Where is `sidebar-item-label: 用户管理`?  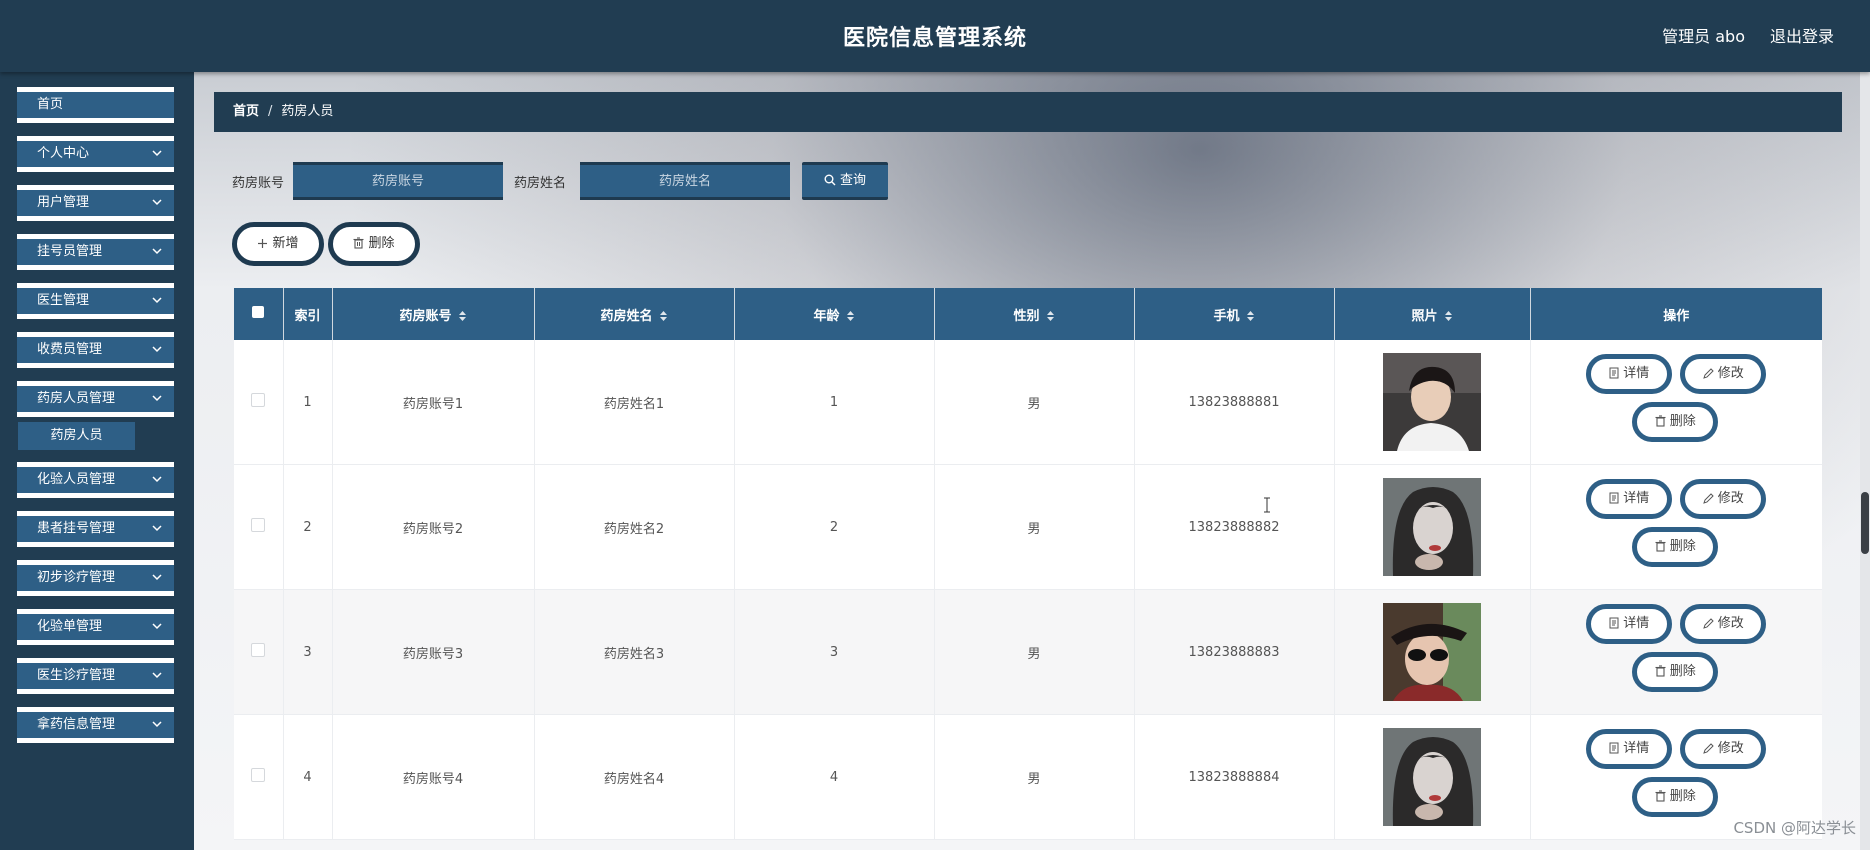
sidebar-item-label: 用户管理 is located at coordinates (63, 202).